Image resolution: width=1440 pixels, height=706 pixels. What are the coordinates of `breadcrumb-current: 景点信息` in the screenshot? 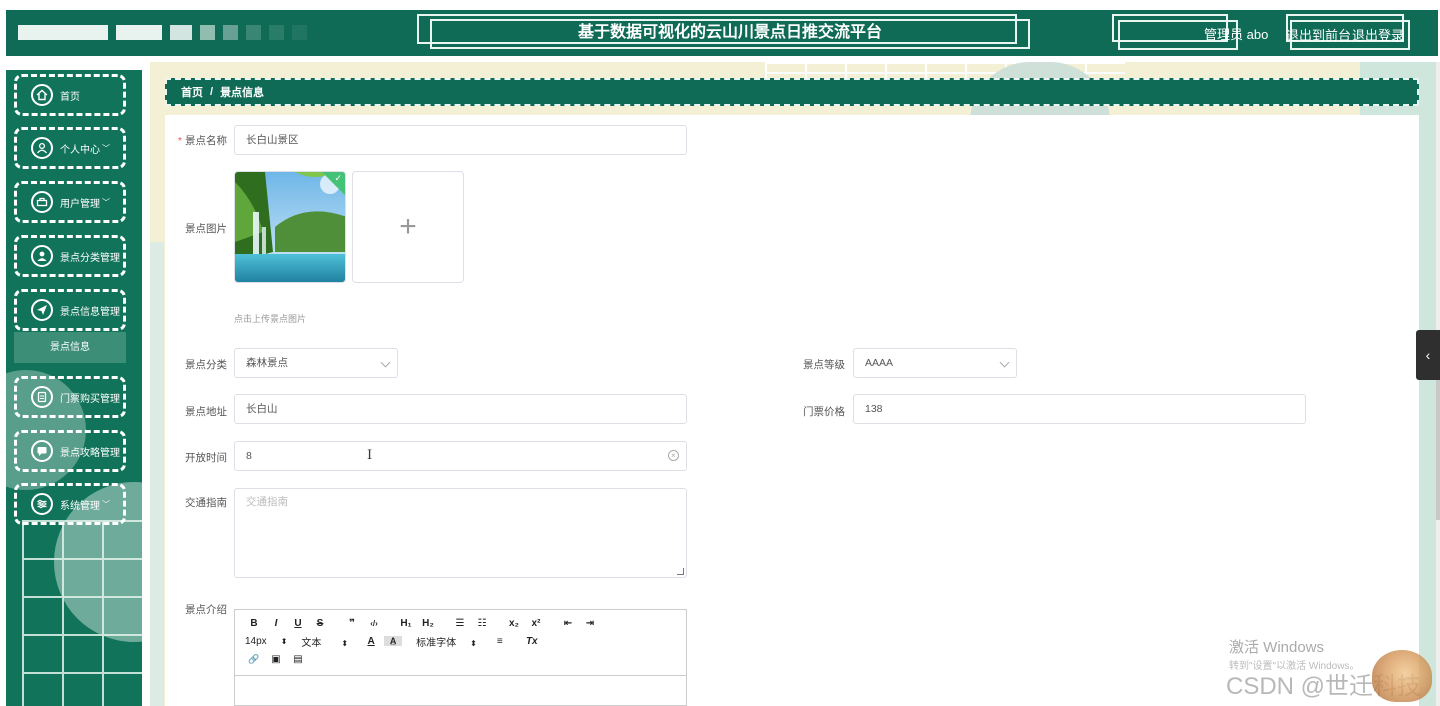 It's located at (242, 93).